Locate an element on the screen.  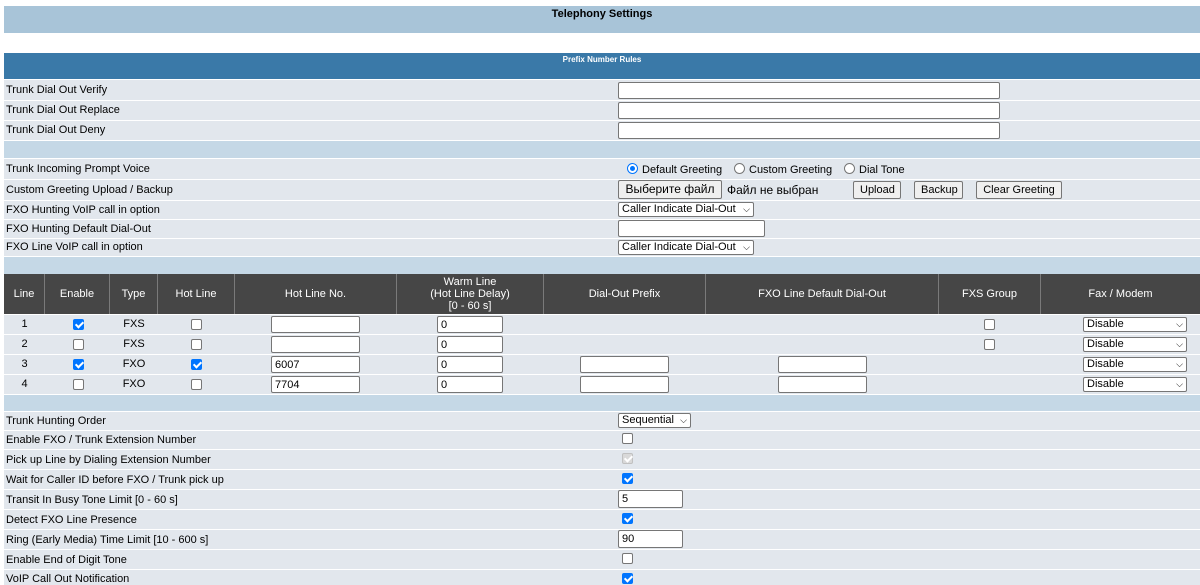
voip-call-out-notification-checkbox is located at coordinates (627, 578).